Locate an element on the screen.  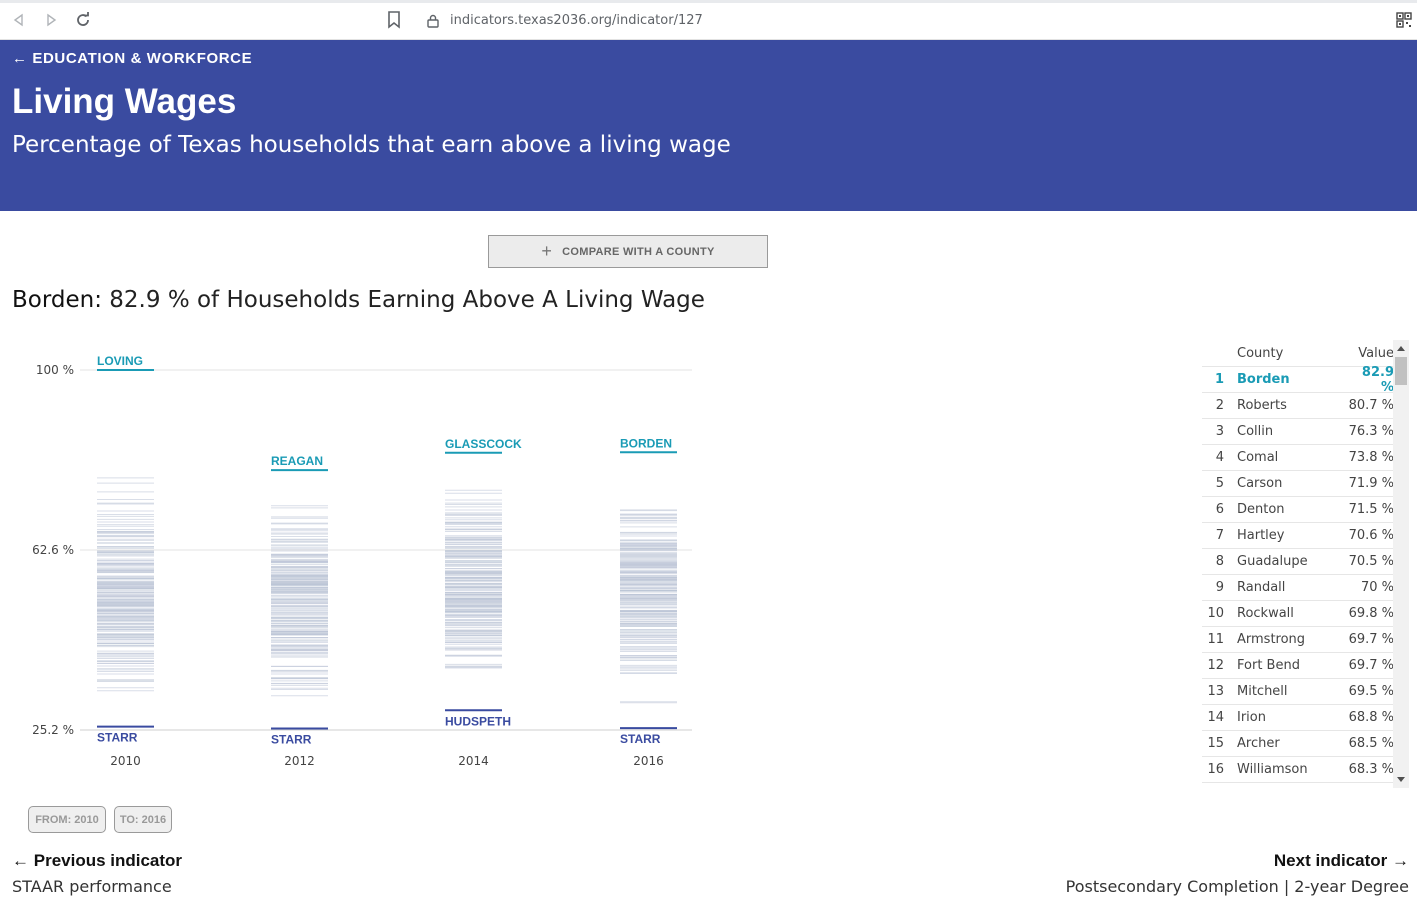
county-name: Armstrong is located at coordinates (1271, 639).